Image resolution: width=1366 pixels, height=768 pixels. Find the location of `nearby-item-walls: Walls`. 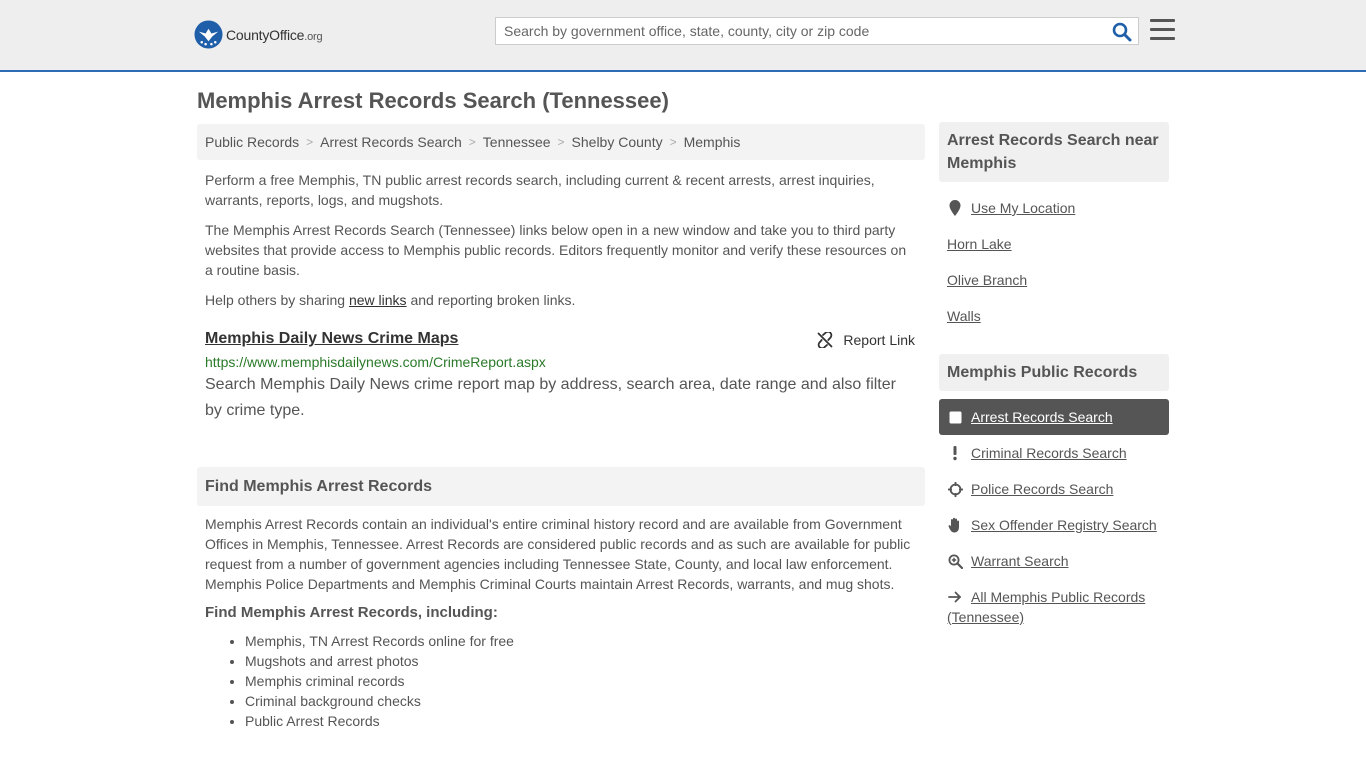

nearby-item-walls: Walls is located at coordinates (1054, 316).